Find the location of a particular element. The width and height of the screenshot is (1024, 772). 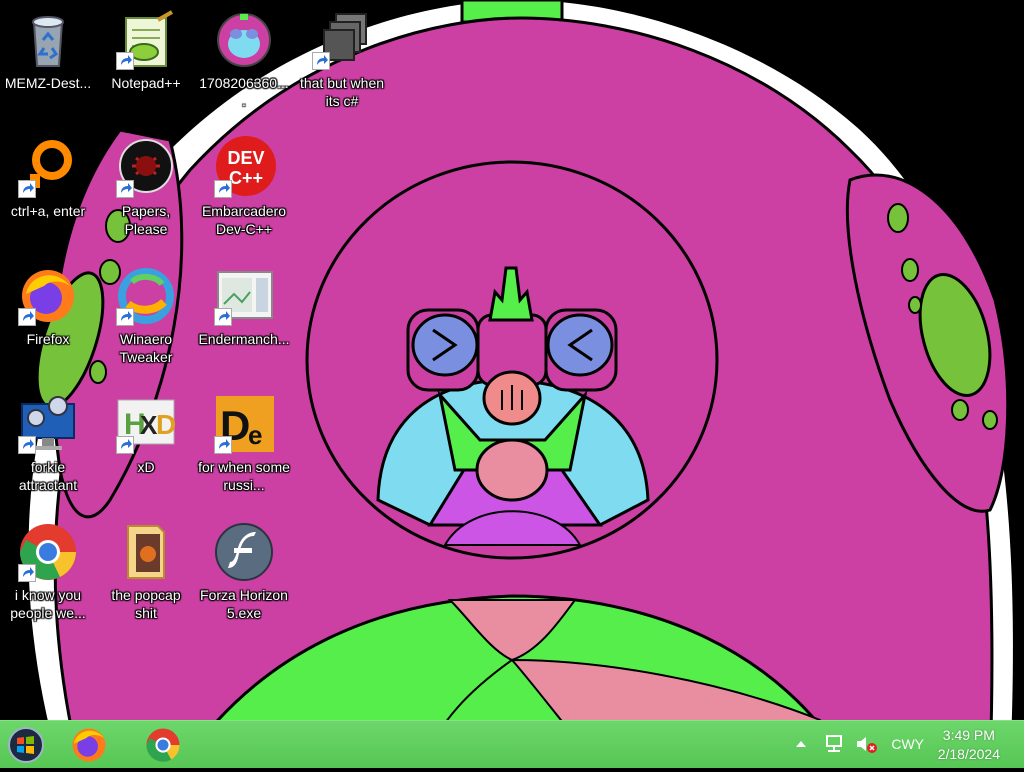

dev-cpp-icon: DEV C++ is located at coordinates (244, 168).